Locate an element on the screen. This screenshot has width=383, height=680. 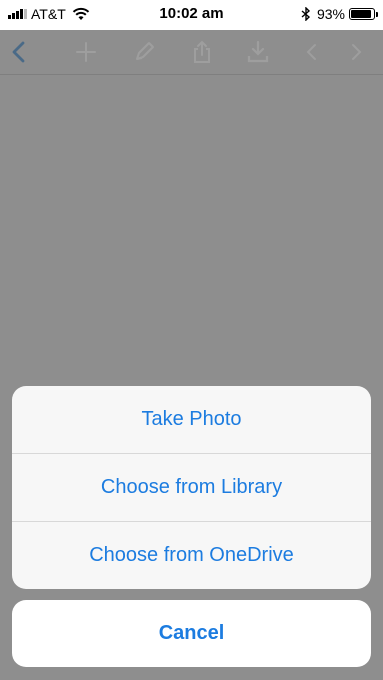
back-icon is located at coordinates (20, 52).